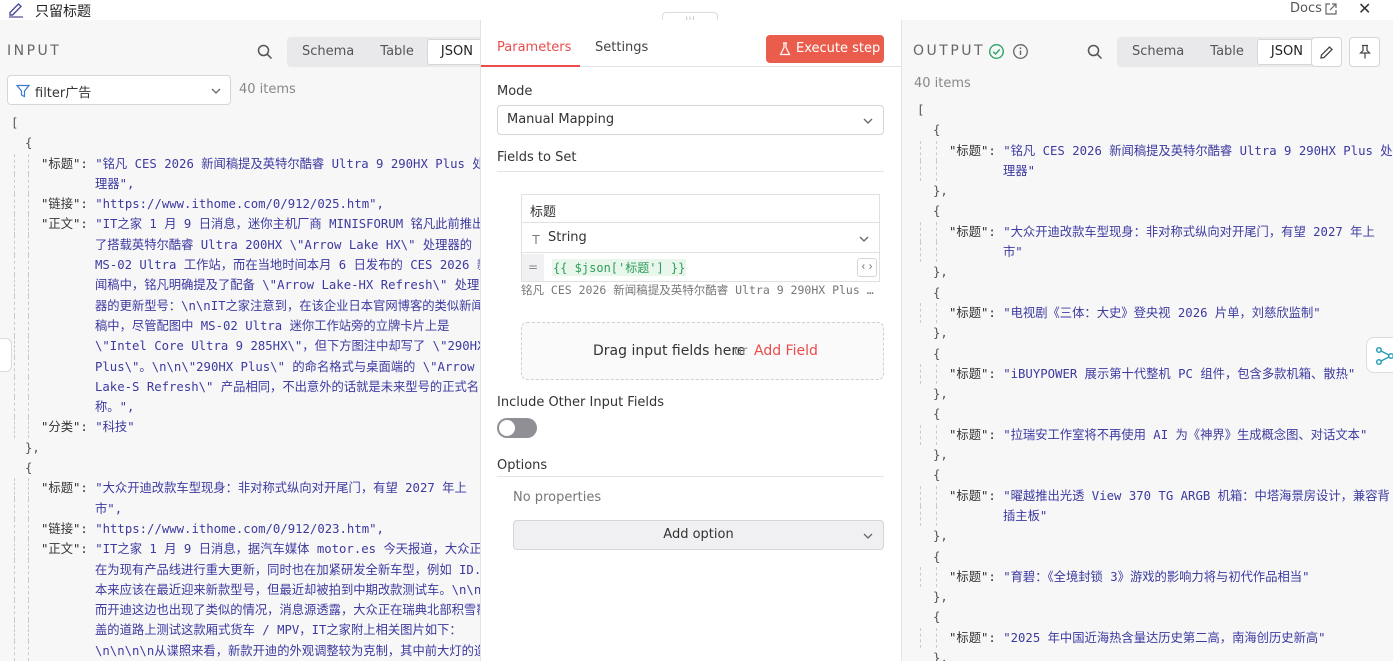  Describe the element at coordinates (942, 83) in the screenshot. I see `output-item-count: 40 items` at that location.